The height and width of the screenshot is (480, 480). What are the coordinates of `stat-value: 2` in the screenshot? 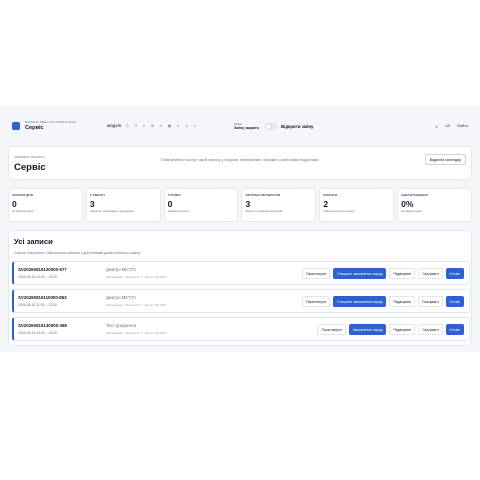 It's located at (326, 204).